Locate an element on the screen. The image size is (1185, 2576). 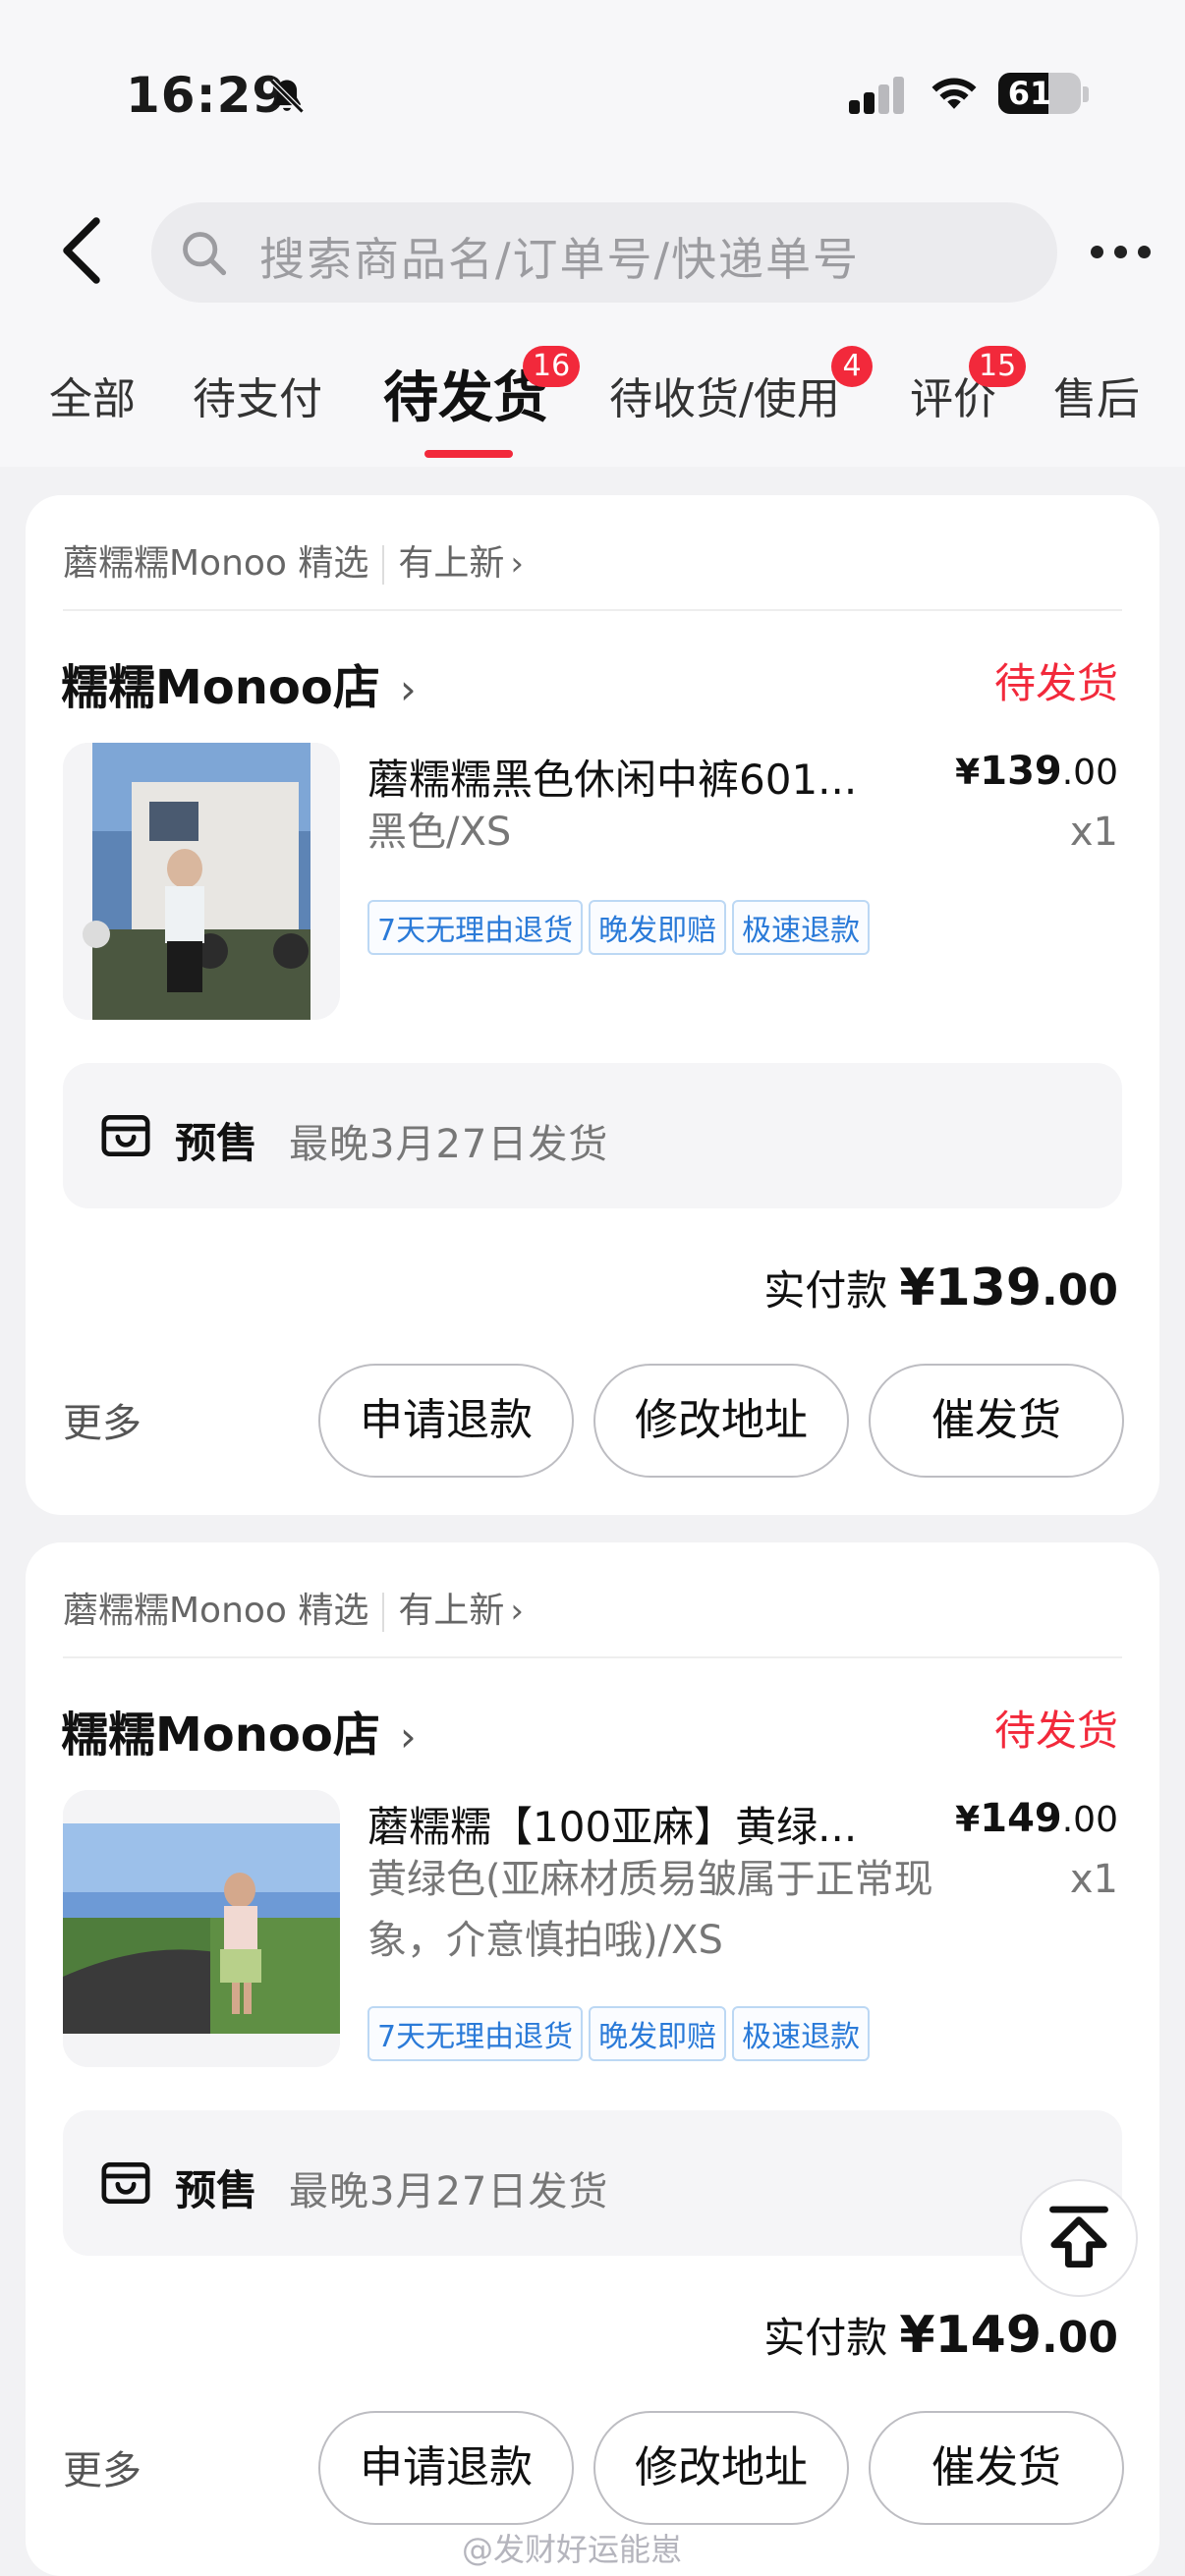
wifi-icon is located at coordinates (954, 93).